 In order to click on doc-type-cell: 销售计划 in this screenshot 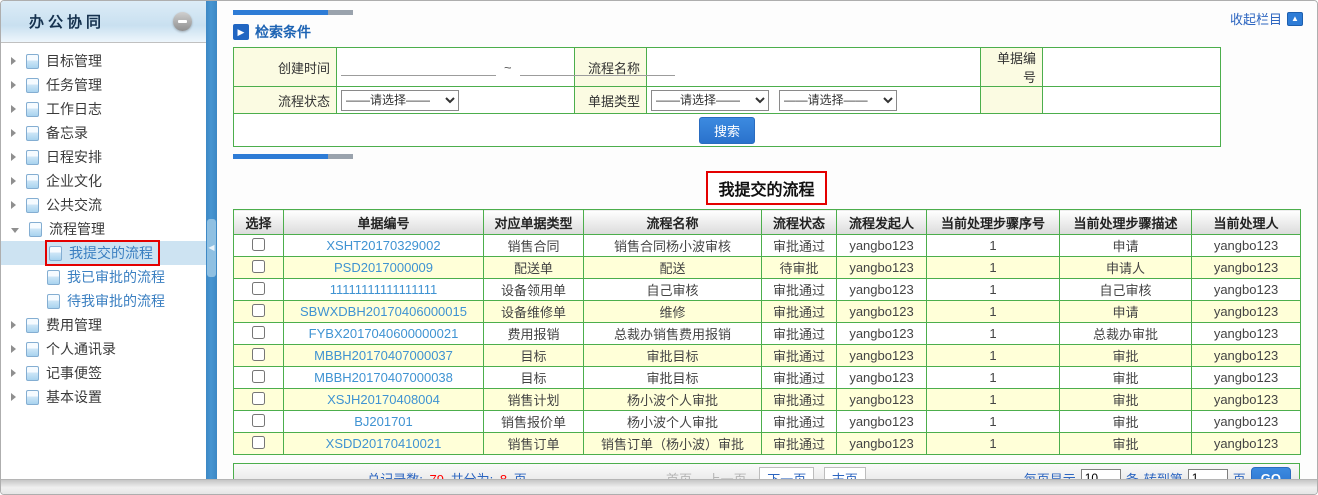, I will do `click(533, 399)`.